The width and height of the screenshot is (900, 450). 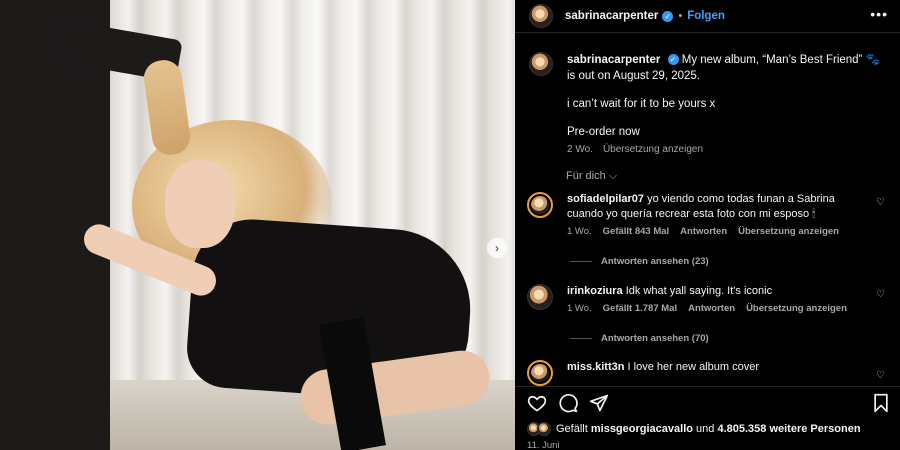 What do you see at coordinates (693, 367) in the screenshot?
I see `comment-text: I love her new album cover` at bounding box center [693, 367].